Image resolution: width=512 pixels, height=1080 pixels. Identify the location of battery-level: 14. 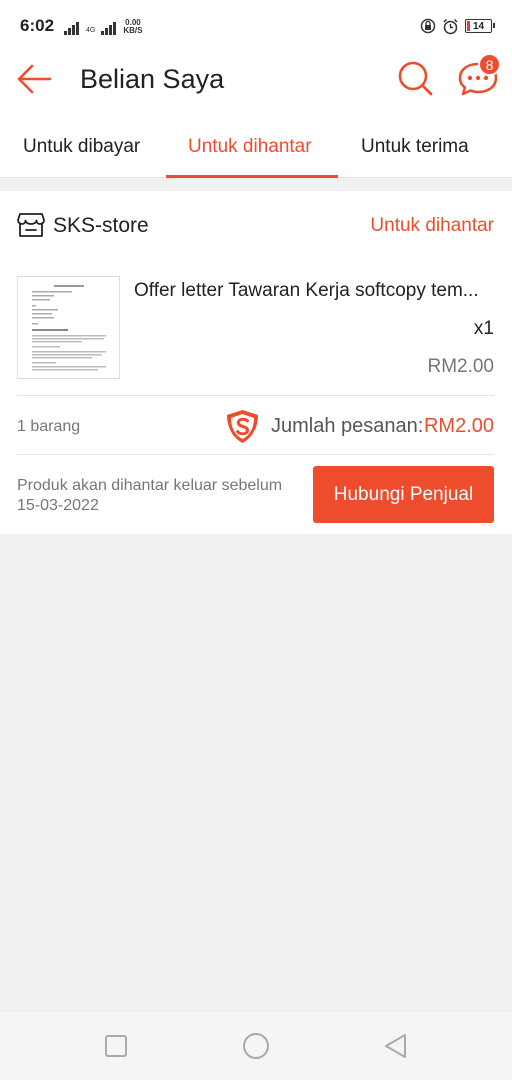
(478, 26).